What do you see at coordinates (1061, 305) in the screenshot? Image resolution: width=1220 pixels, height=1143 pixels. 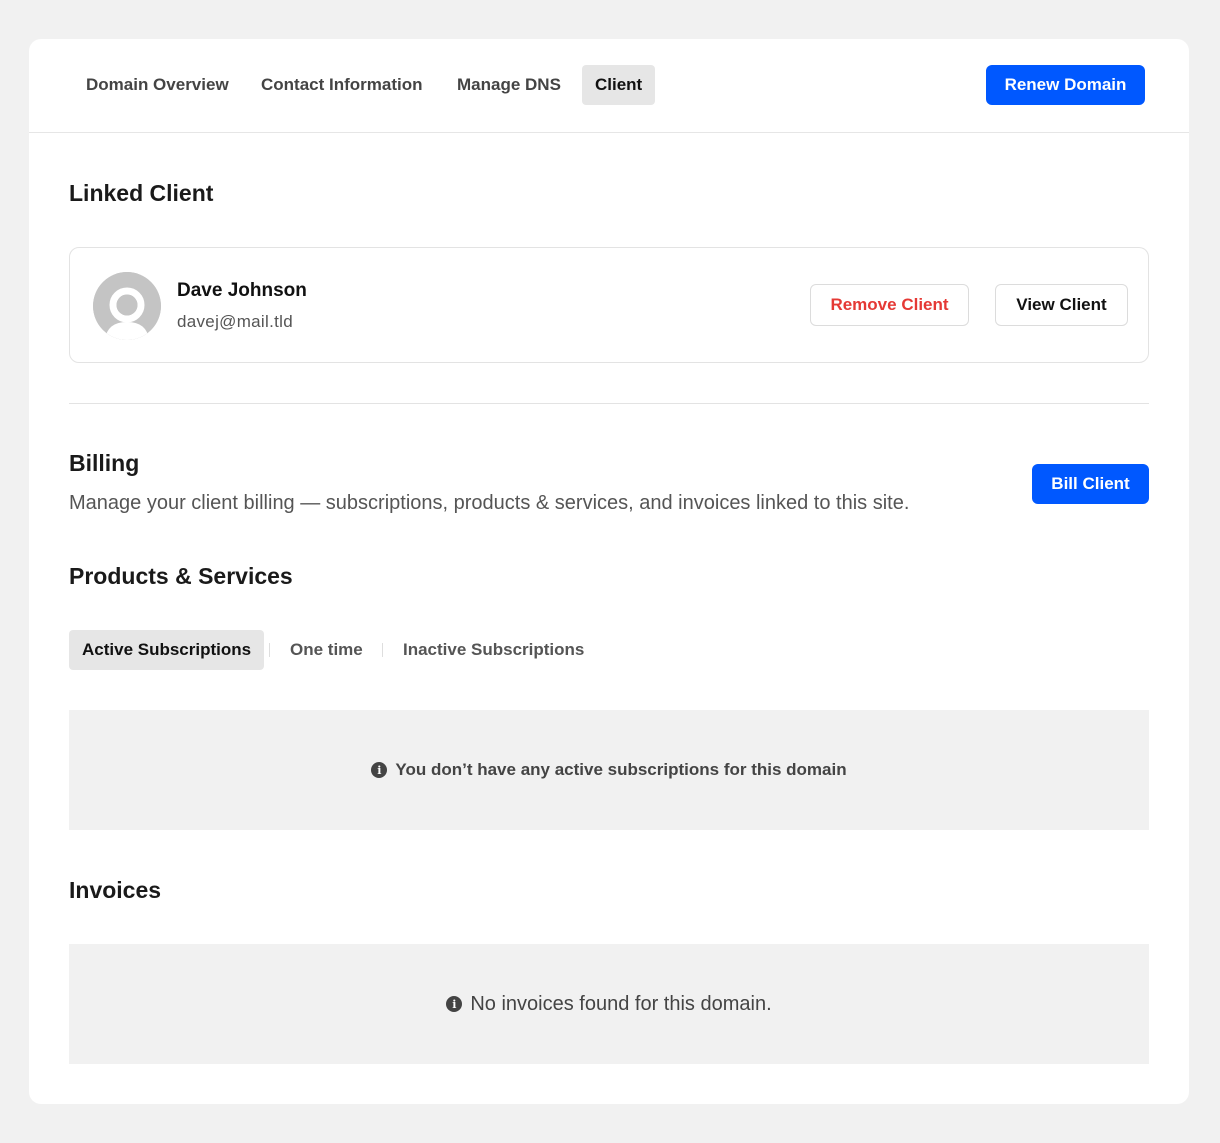 I see `view-client-button: View Client` at bounding box center [1061, 305].